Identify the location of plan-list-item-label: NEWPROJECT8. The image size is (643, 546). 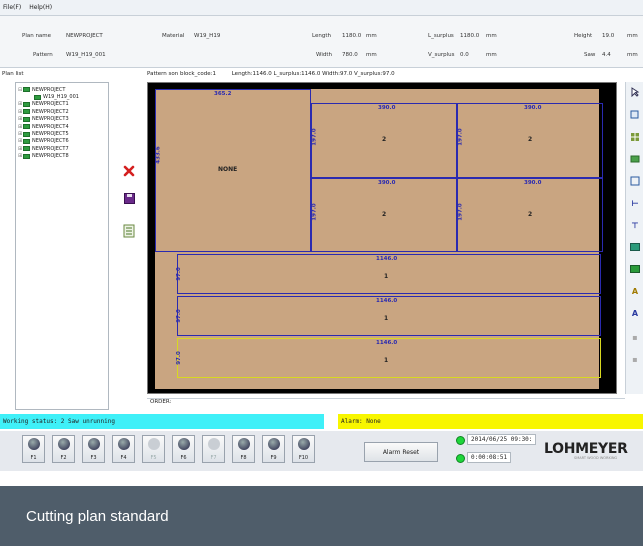
(50, 156).